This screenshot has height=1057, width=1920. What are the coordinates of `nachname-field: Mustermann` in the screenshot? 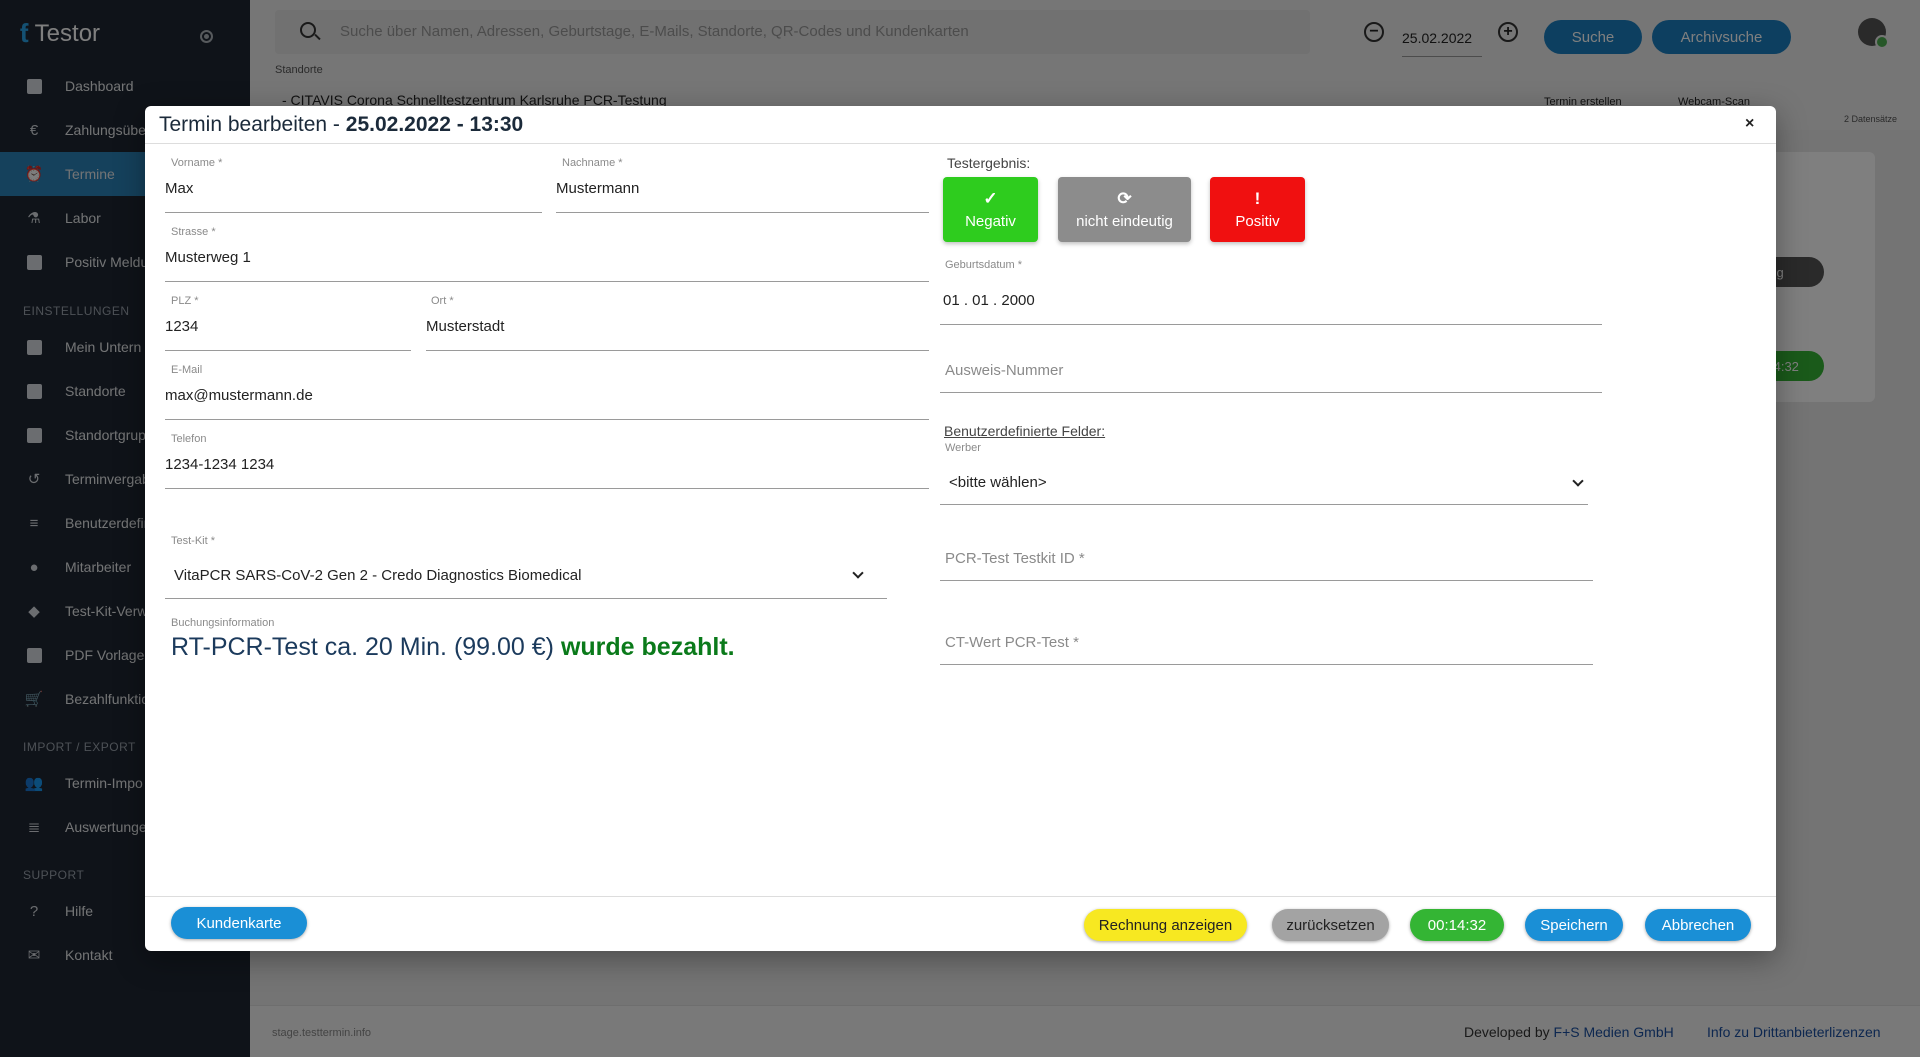 It's located at (597, 188).